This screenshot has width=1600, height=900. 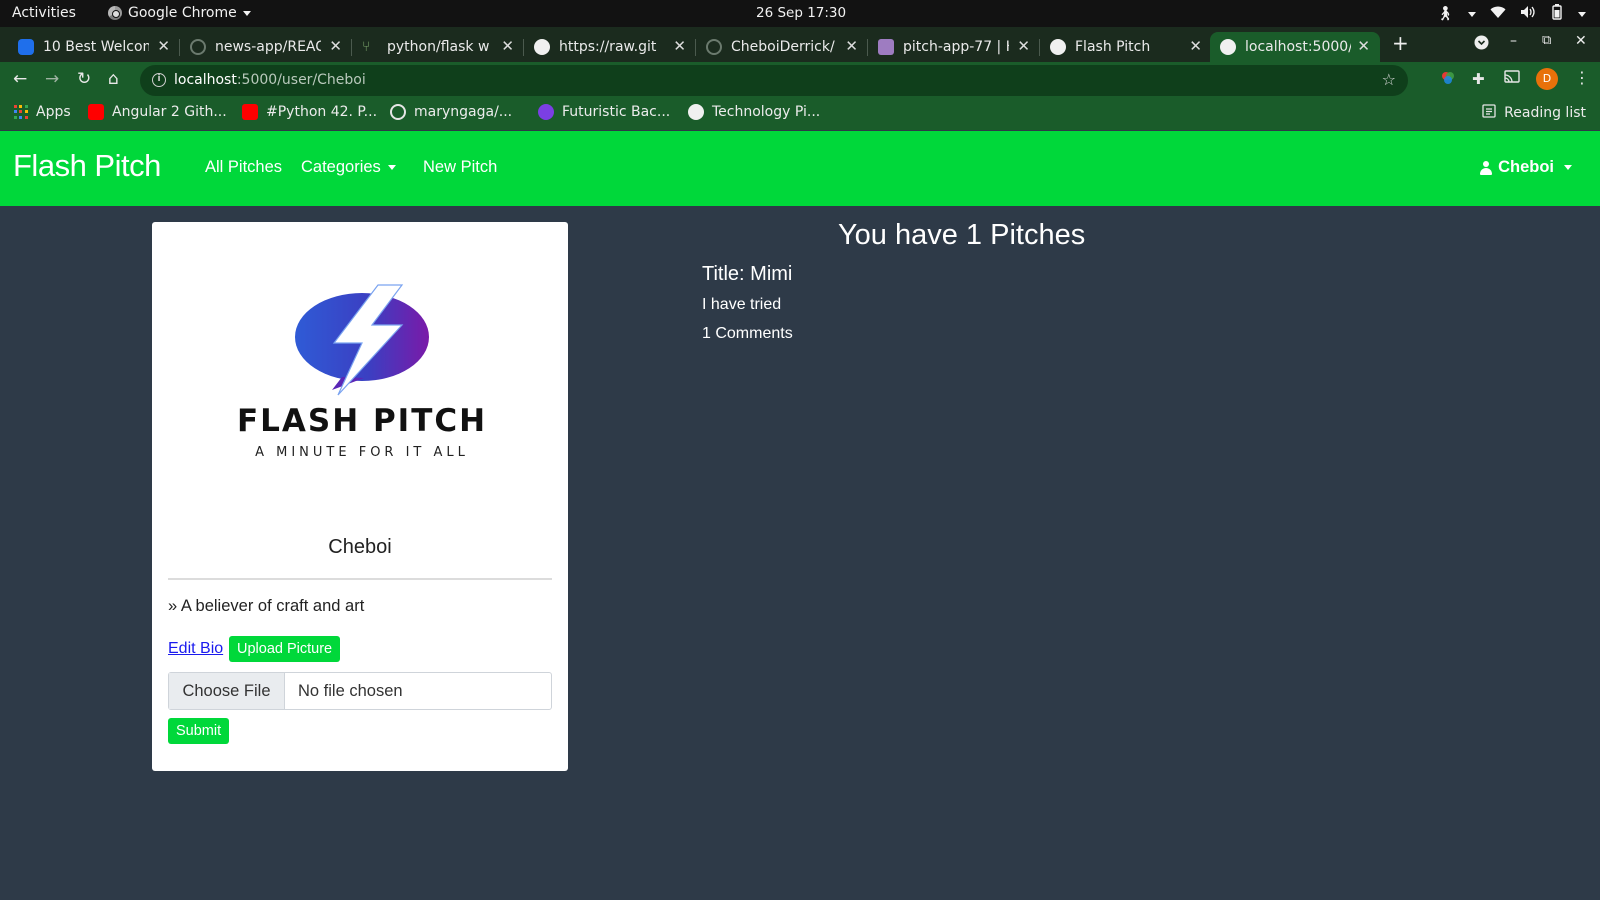 What do you see at coordinates (199, 731) in the screenshot?
I see `submit-button: Submit` at bounding box center [199, 731].